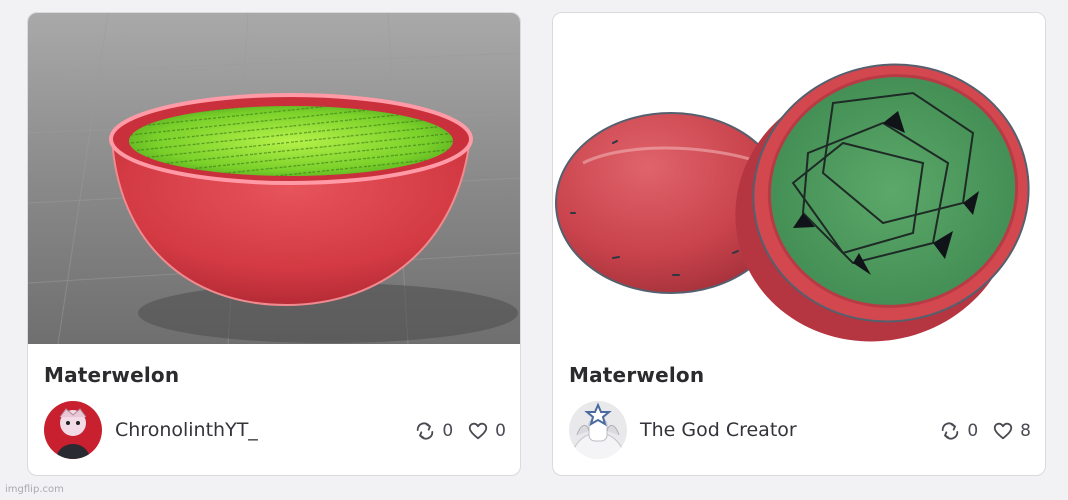  I want to click on like-count: 8, so click(1025, 431).